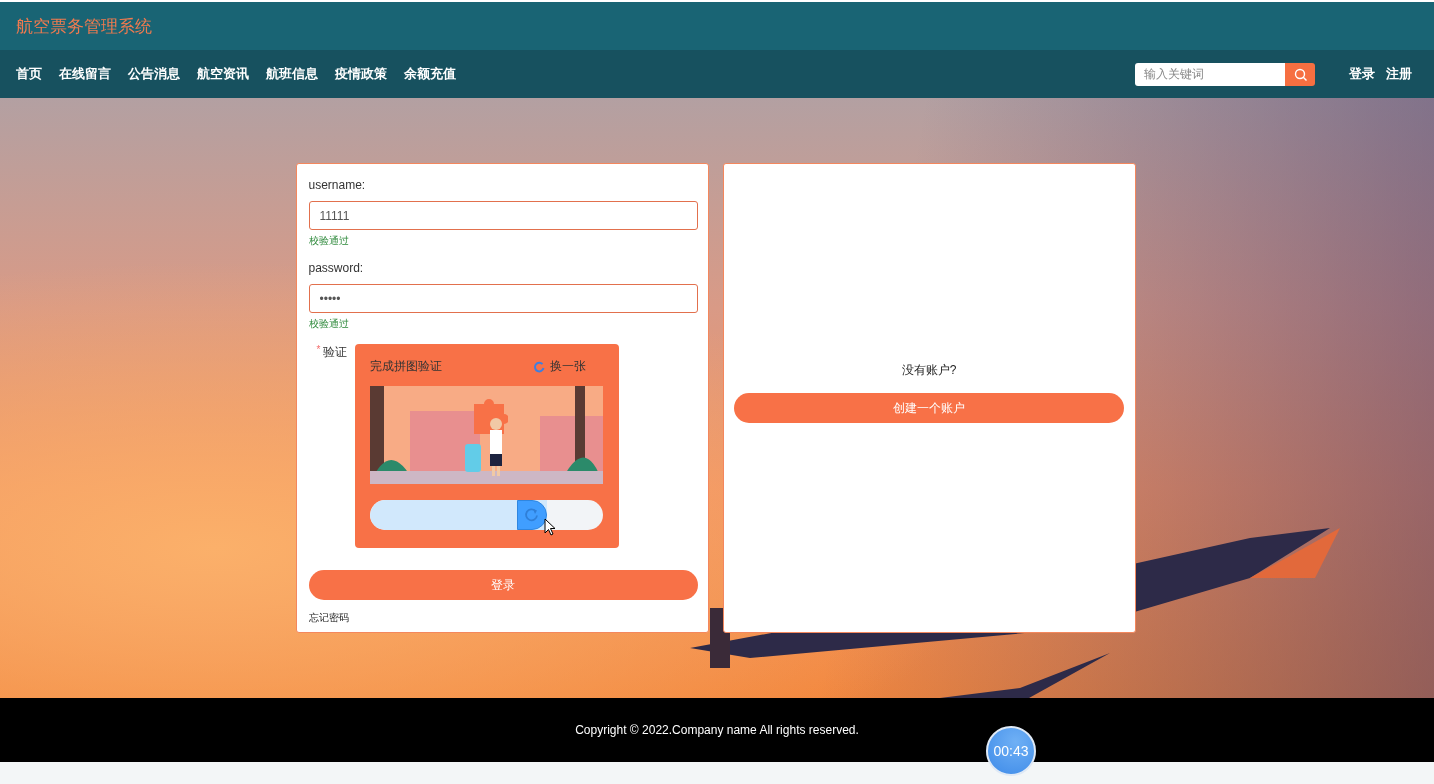  What do you see at coordinates (559, 366) in the screenshot?
I see `refresh-link: 换一张` at bounding box center [559, 366].